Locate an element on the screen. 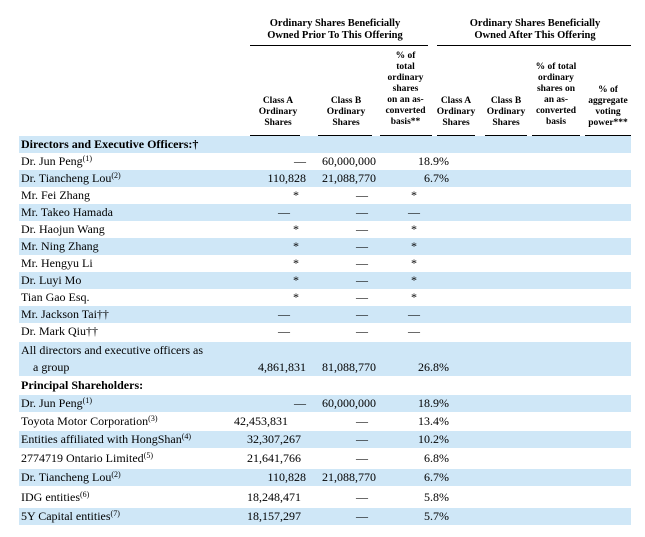  holder-name: Toyota Motor Corporation is located at coordinates (85, 421).